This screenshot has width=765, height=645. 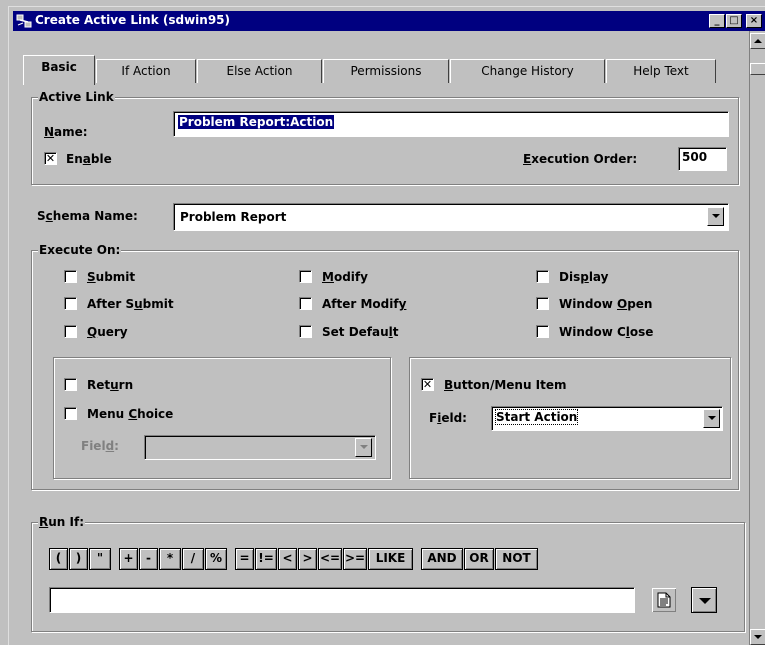 I want to click on enable-label: Enable, so click(x=89, y=159).